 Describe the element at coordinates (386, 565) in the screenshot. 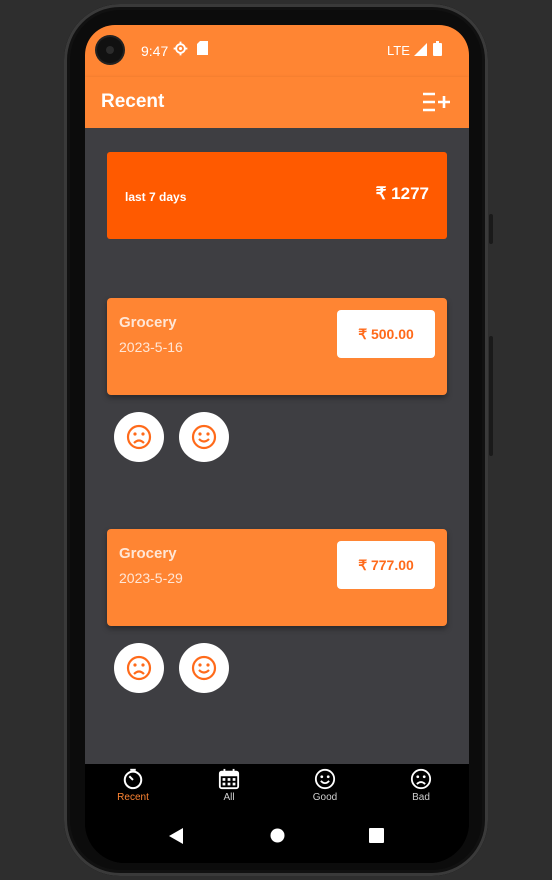

I see `transaction-amount: ₹ 777.00` at that location.